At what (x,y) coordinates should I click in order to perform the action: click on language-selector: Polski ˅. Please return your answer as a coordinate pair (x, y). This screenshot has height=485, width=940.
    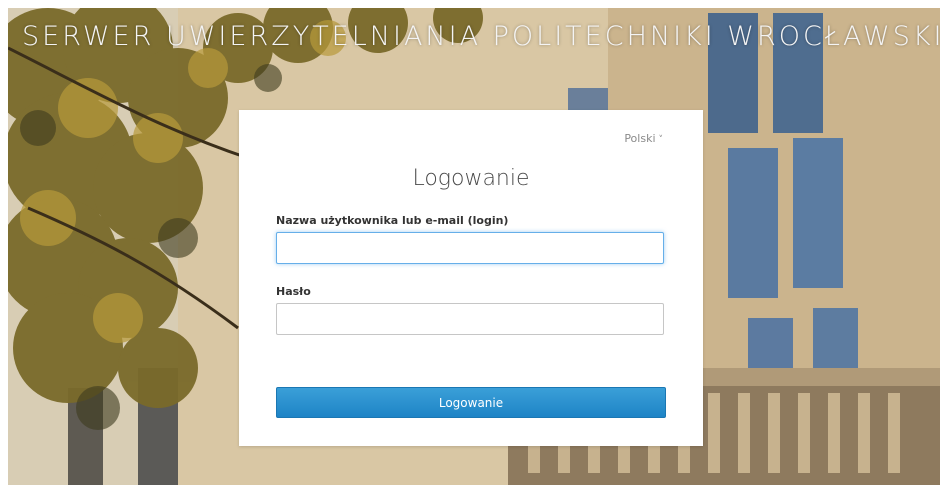
    Looking at the image, I should click on (643, 138).